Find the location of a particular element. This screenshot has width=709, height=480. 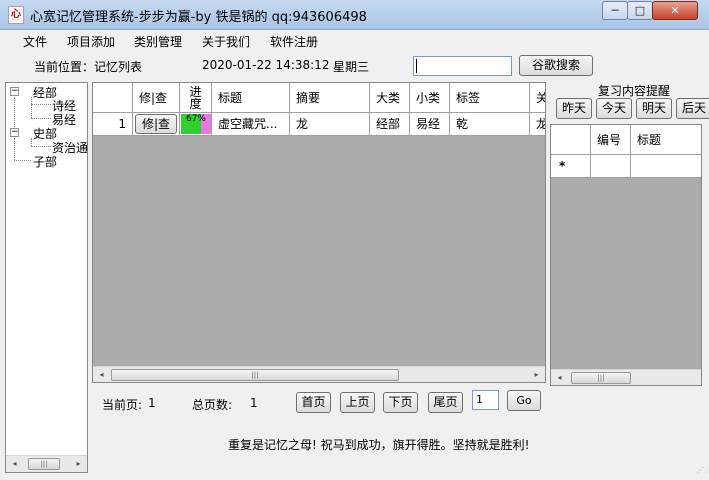

new-row-marker: * is located at coordinates (571, 166).